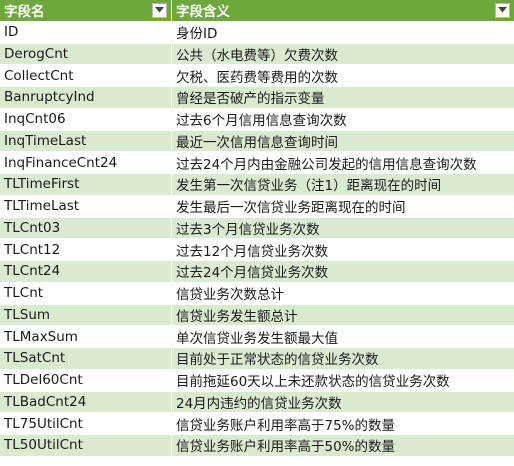 Image resolution: width=514 pixels, height=466 pixels. What do you see at coordinates (86, 315) in the screenshot?
I see `field-name-cell: TLSum` at bounding box center [86, 315].